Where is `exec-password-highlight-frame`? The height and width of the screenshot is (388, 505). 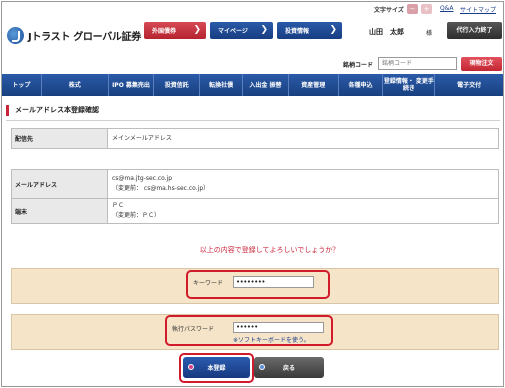 exec-password-highlight-frame is located at coordinates (249, 330).